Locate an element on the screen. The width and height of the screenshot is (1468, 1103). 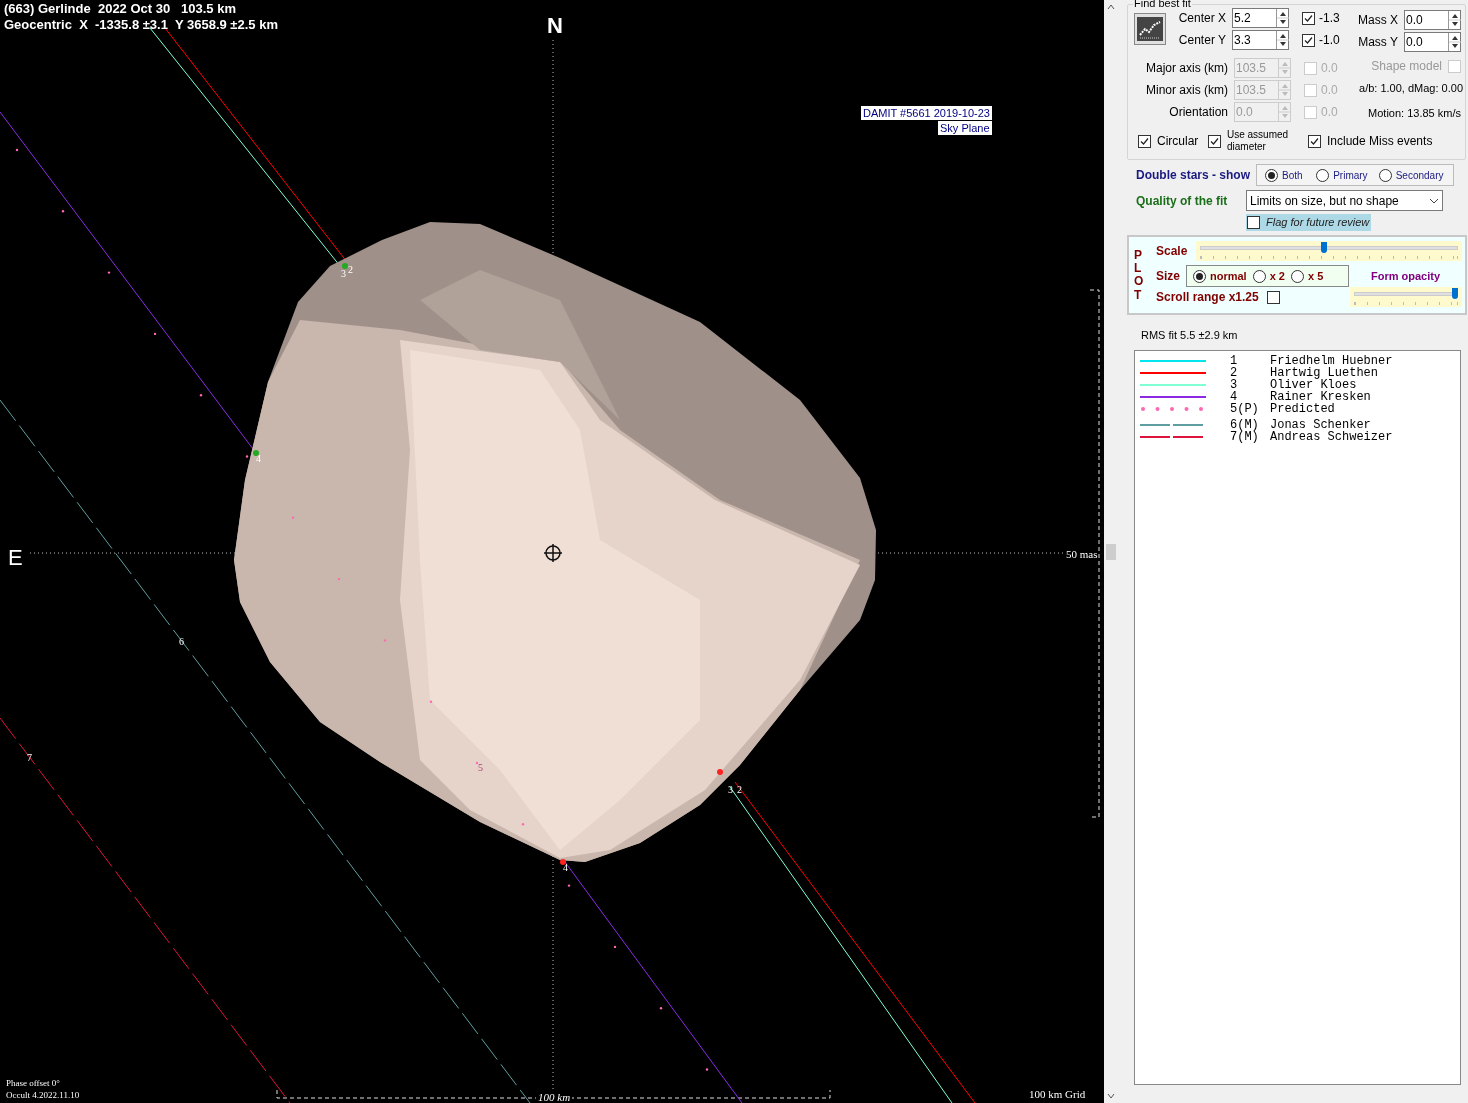
observer-name: Hartwig Luethen is located at coordinates (1324, 372).